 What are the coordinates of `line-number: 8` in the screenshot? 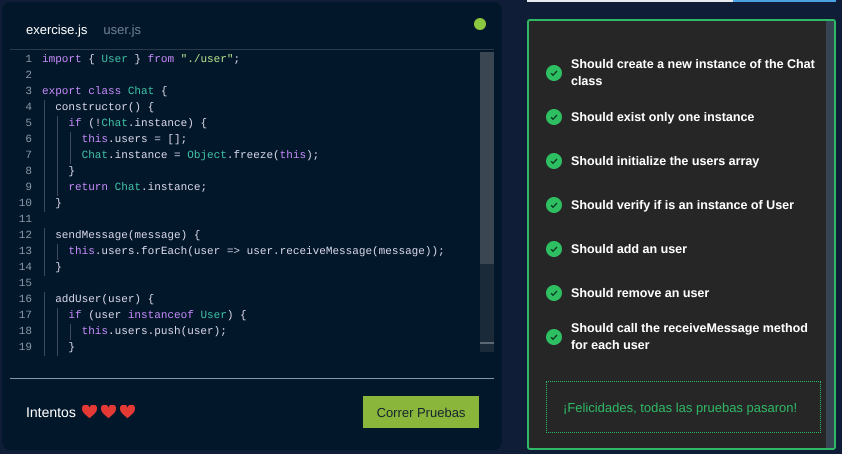 It's located at (28, 172).